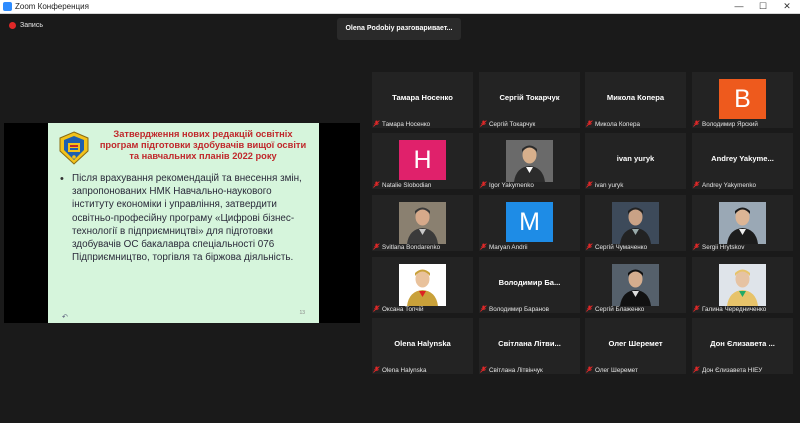 Image resolution: width=800 pixels, height=423 pixels. I want to click on participant-tile: Sergii Hrytskov, so click(742, 223).